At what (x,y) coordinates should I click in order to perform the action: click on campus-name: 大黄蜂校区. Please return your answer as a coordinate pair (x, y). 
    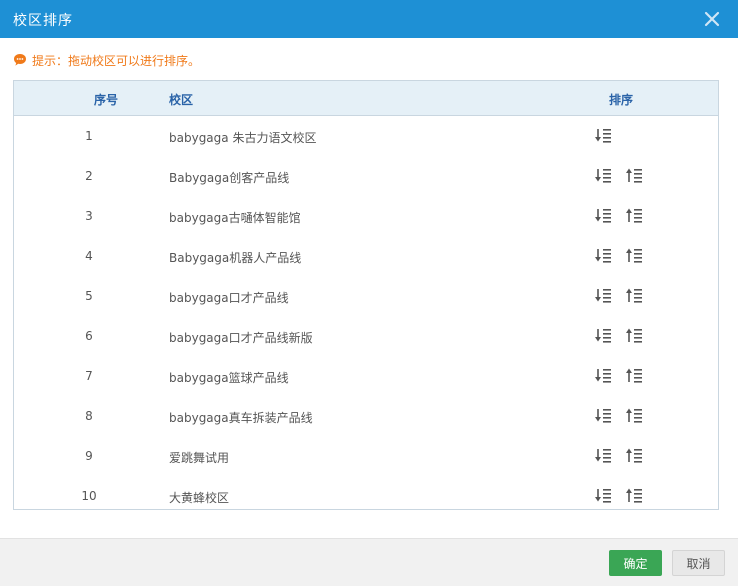
    Looking at the image, I should click on (199, 498).